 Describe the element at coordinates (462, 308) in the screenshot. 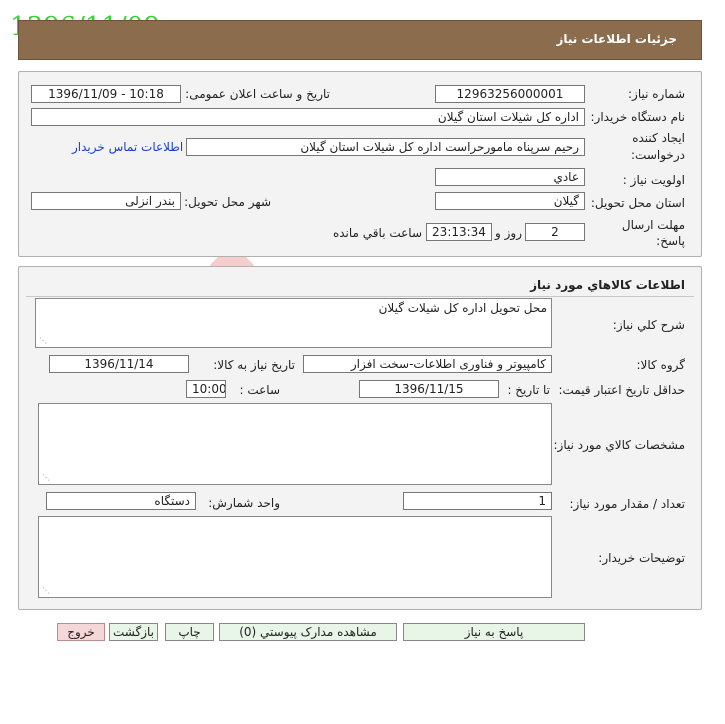

I see `general-desc-text: محل تحويل اداره کل شيلات گيلان` at that location.